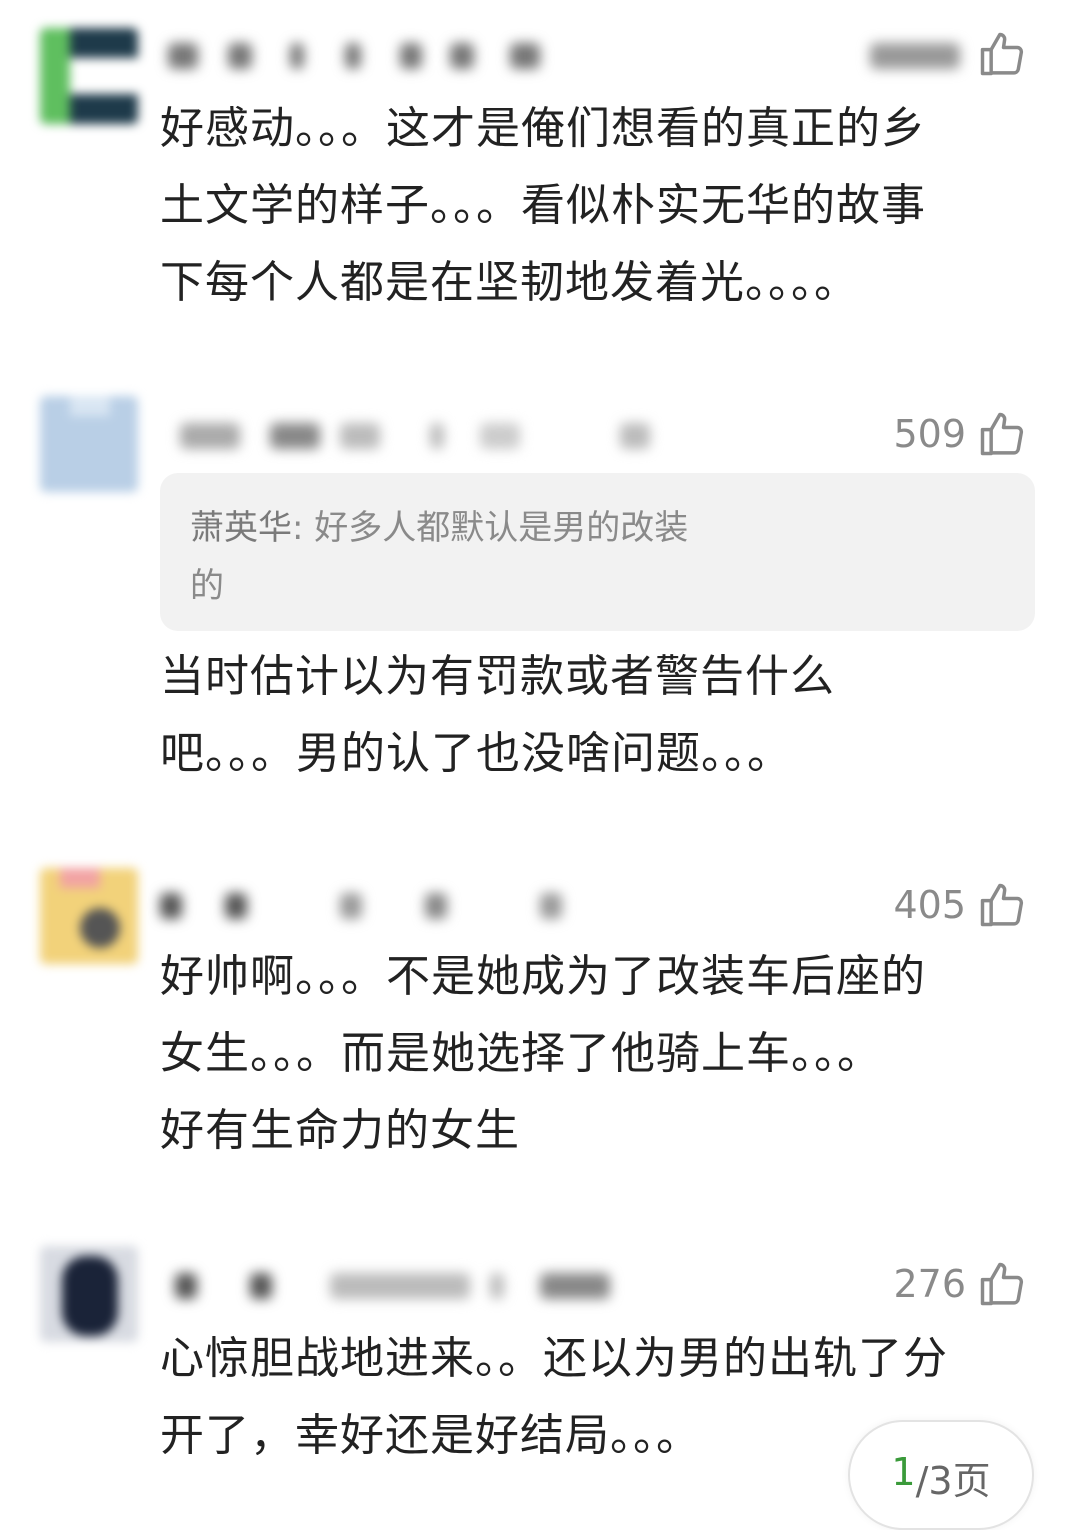  Describe the element at coordinates (497, 676) in the screenshot. I see `comment-line: 当时估计以为有罚款或者警告什么` at that location.